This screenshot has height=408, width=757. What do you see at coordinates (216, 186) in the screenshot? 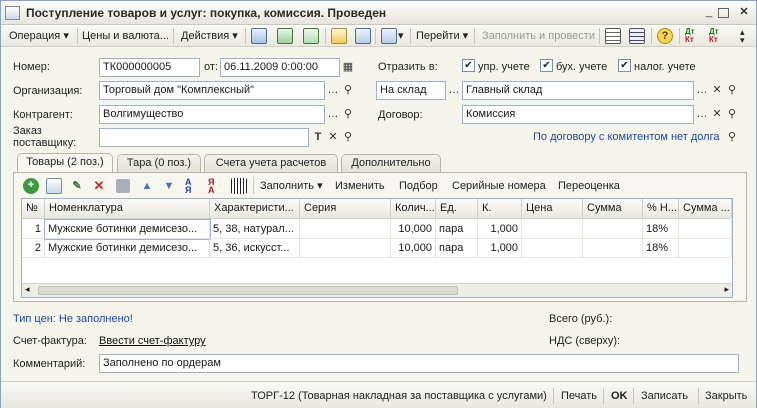
I see `sort-desc-icon: ЯA` at bounding box center [216, 186].